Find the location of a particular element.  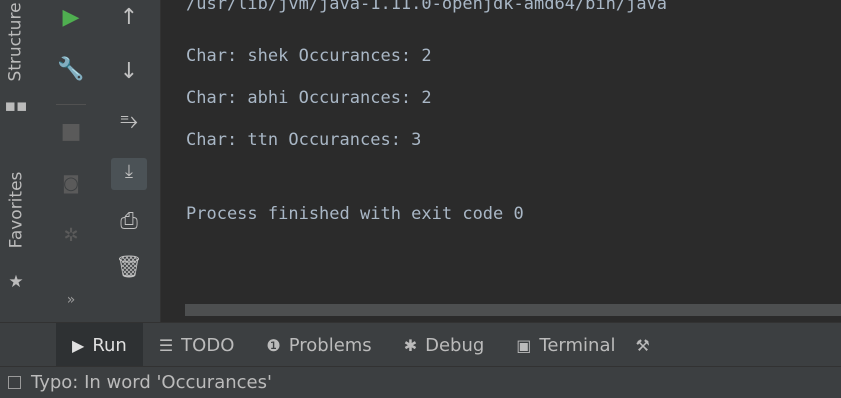

run-toolbar-secondary: ↑ ↓ ⥱ ⤓ ⎙ 🗑 is located at coordinates (129, 161).